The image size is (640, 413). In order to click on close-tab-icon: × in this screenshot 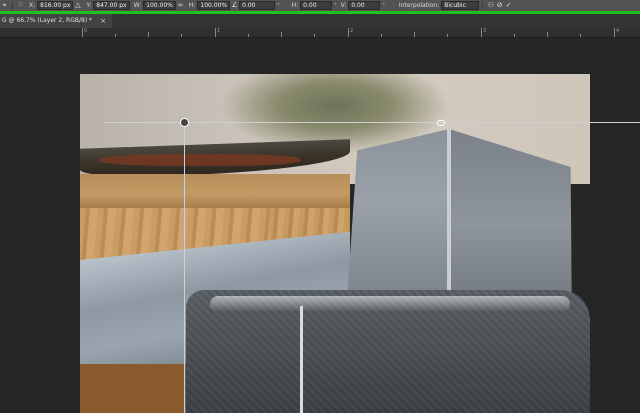, I will do `click(103, 21)`.